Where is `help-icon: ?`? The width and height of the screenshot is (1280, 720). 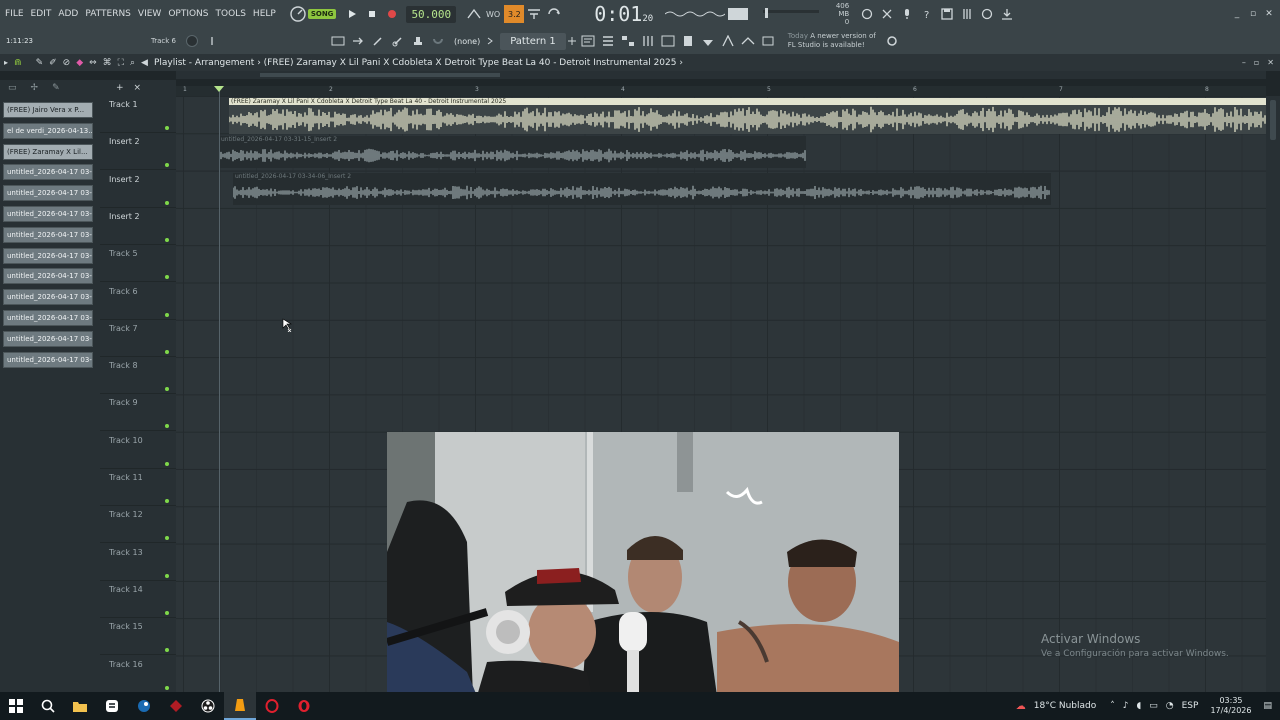
help-icon: ? is located at coordinates (927, 14).